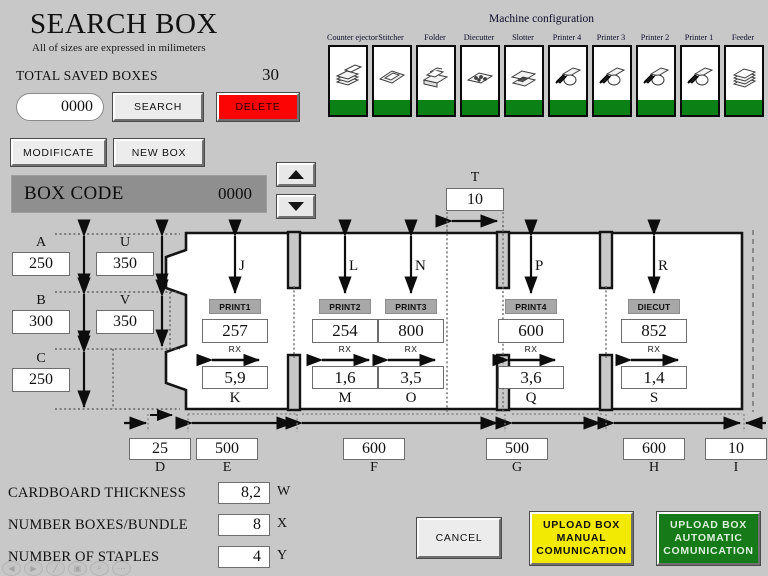  What do you see at coordinates (542, 19) in the screenshot?
I see `machine-configuration-title: Machine configuration` at bounding box center [542, 19].